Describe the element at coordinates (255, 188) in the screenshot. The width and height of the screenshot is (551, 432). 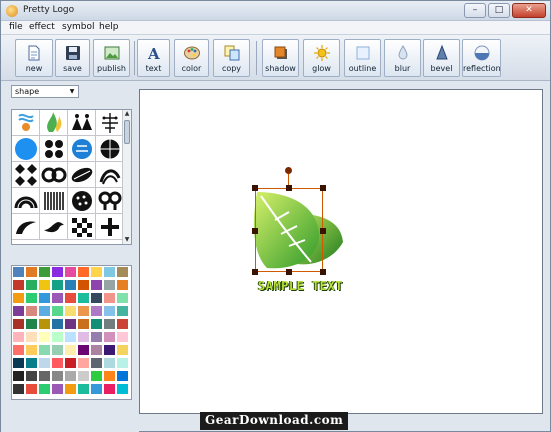
I see `resize-handle-tl` at that location.